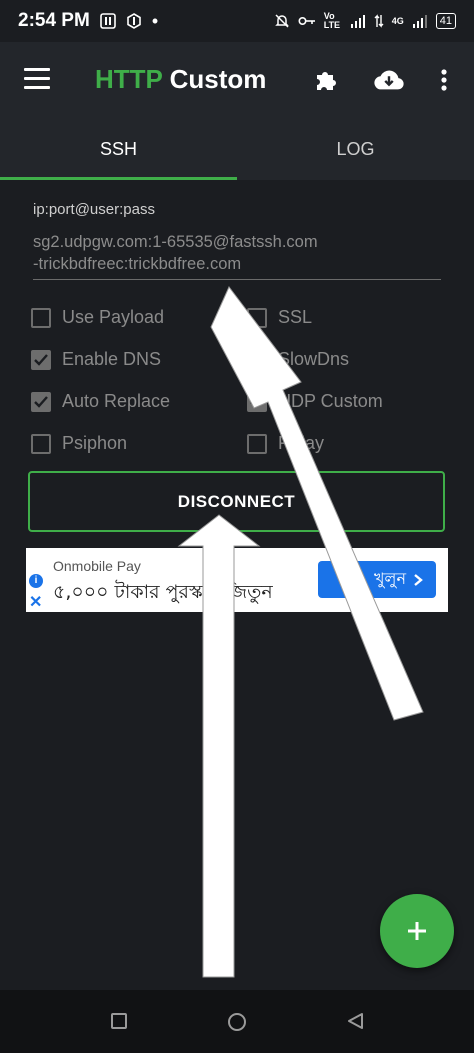 The image size is (474, 1053). I want to click on mute-icon, so click(281, 21).